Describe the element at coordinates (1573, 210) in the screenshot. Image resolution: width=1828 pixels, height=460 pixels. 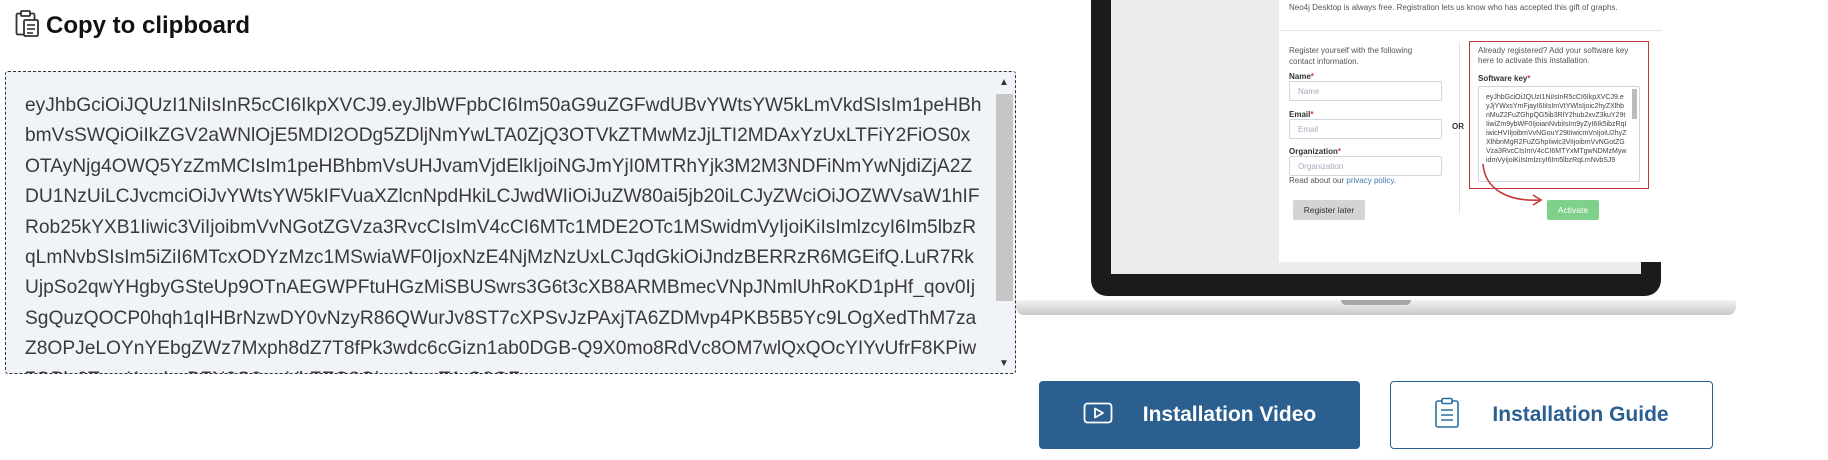
I see `activate-button: Activate` at that location.